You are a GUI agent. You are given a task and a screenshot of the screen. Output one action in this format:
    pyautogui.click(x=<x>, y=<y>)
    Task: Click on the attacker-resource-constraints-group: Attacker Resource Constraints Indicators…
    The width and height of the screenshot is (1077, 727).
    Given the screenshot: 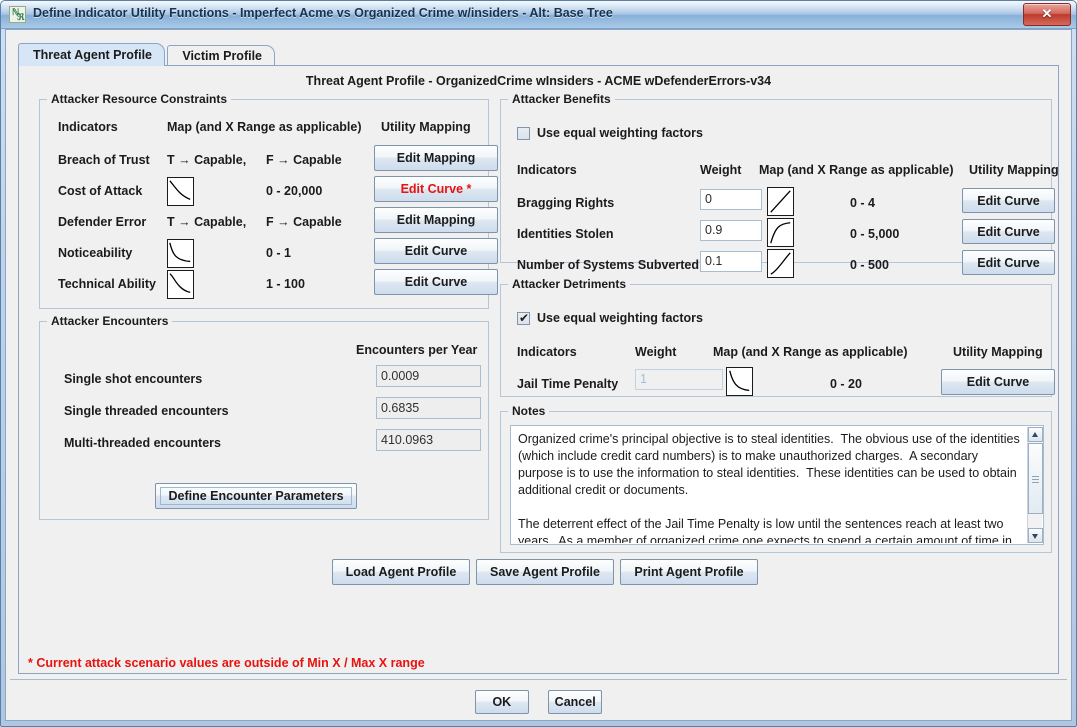 What is the action you would take?
    pyautogui.click(x=268, y=200)
    